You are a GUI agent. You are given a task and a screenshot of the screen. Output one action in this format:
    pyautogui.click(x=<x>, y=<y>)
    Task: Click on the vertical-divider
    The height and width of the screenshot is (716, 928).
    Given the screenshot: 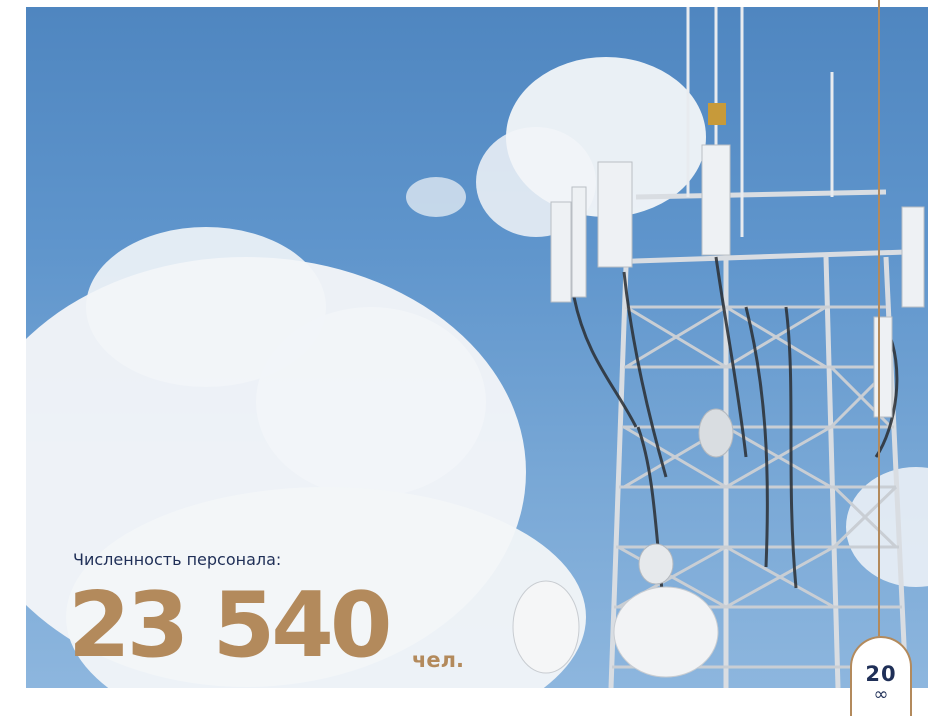 What is the action you would take?
    pyautogui.click(x=879, y=318)
    